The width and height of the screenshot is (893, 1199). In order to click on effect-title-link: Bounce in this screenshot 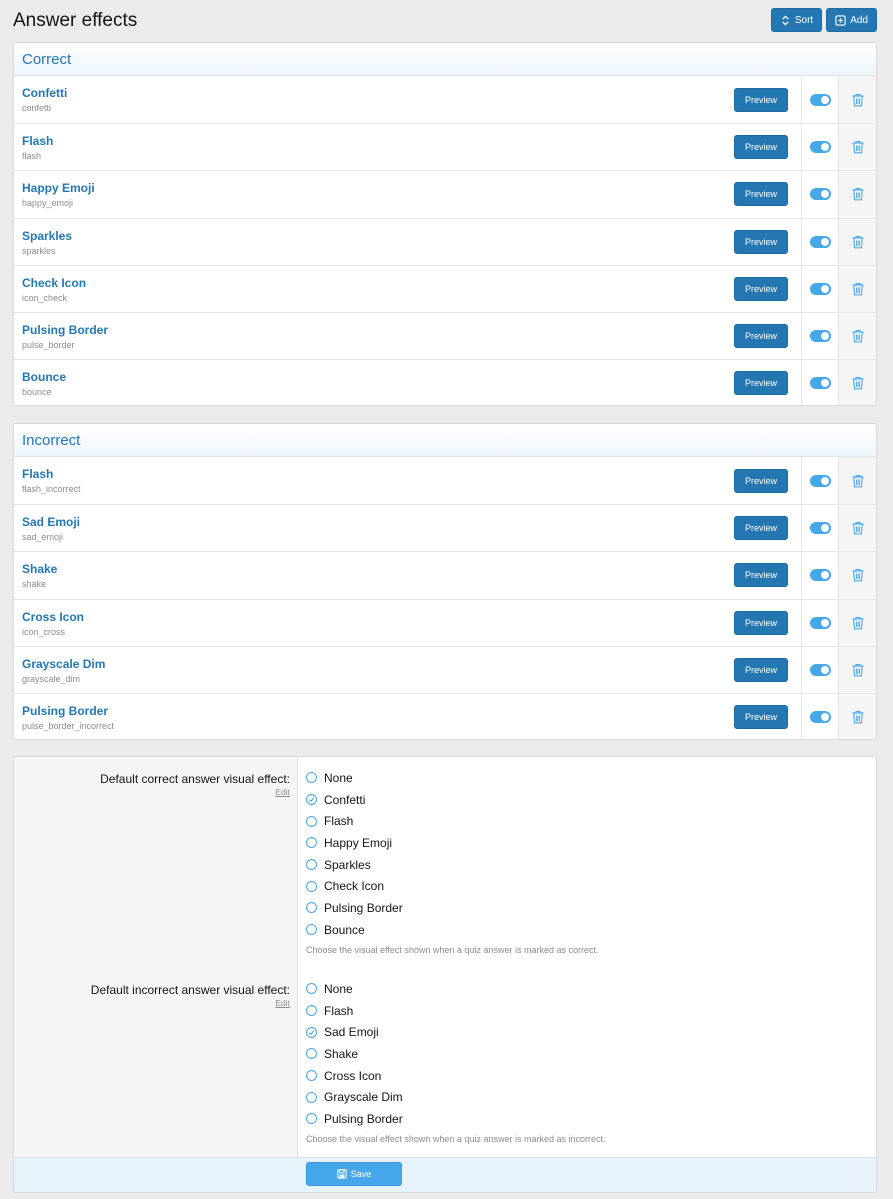, I will do `click(371, 377)`.